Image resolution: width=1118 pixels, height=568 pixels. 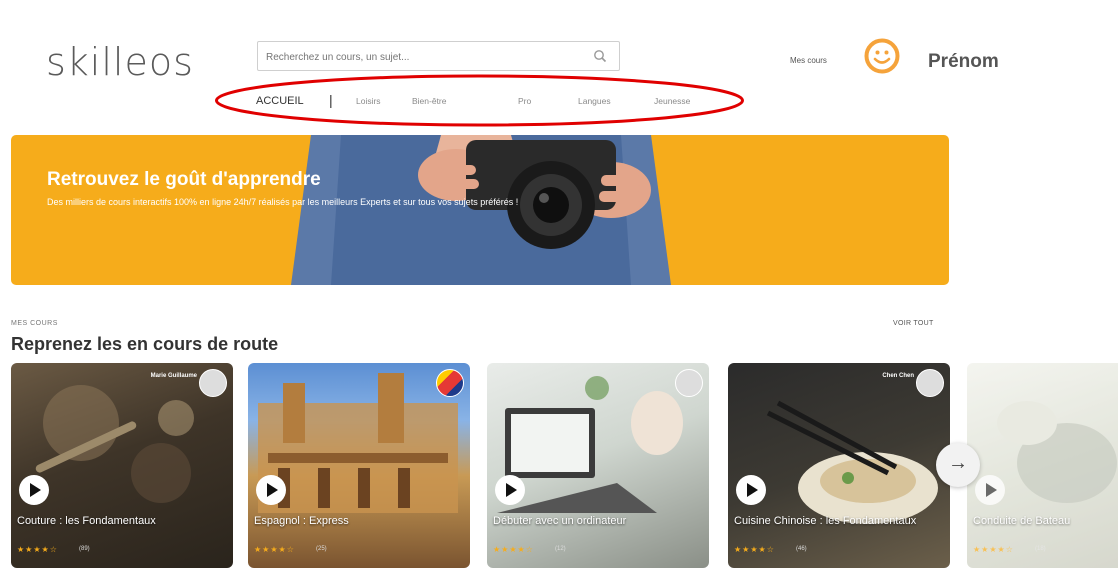 What do you see at coordinates (963, 62) in the screenshot?
I see `username: Prénom` at bounding box center [963, 62].